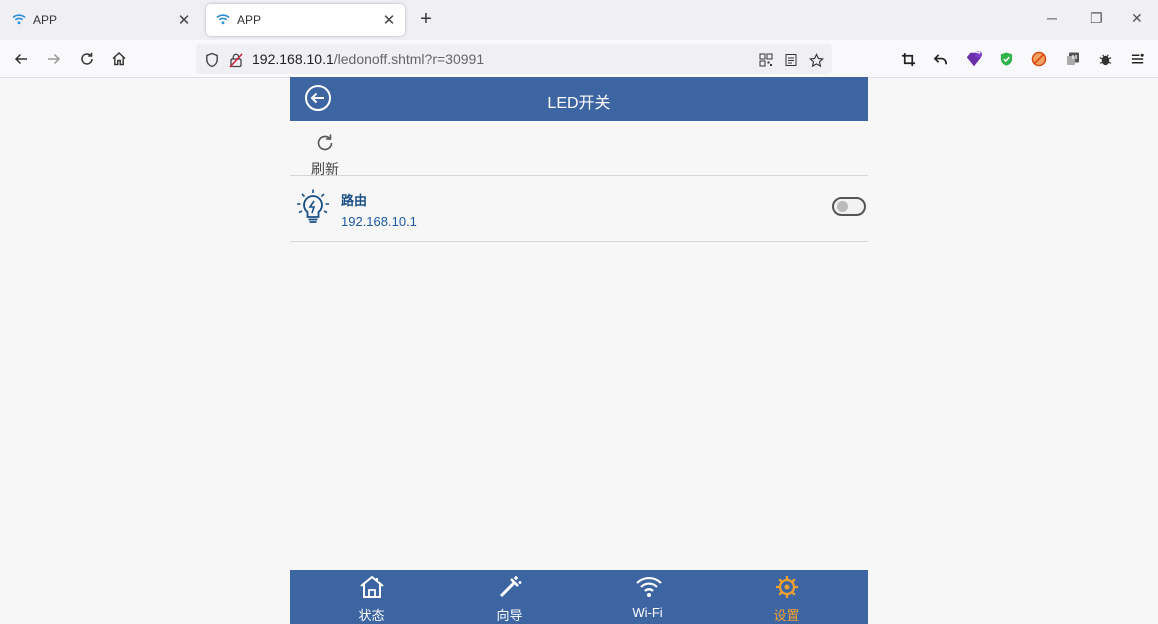  Describe the element at coordinates (426, 20) in the screenshot. I see `new-tab-button: +` at that location.